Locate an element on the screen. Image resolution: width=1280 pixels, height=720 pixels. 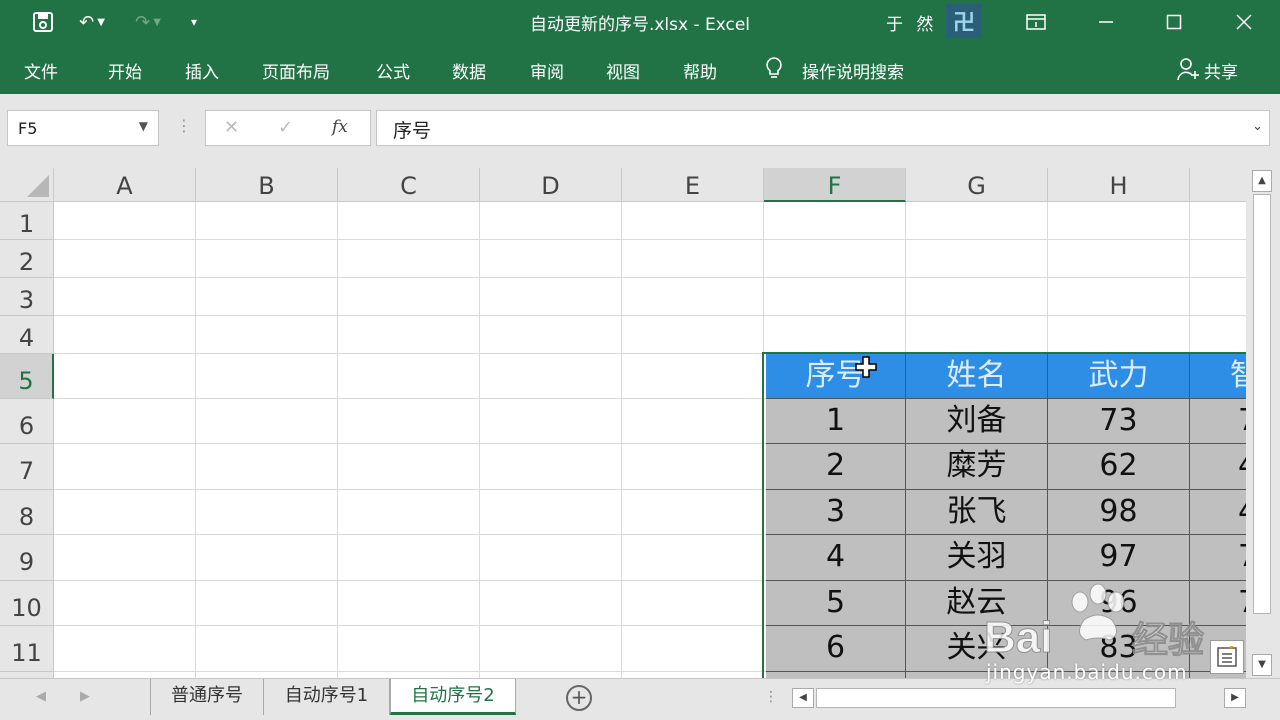
tab-split-handle-icon: ⋮ is located at coordinates (771, 697).